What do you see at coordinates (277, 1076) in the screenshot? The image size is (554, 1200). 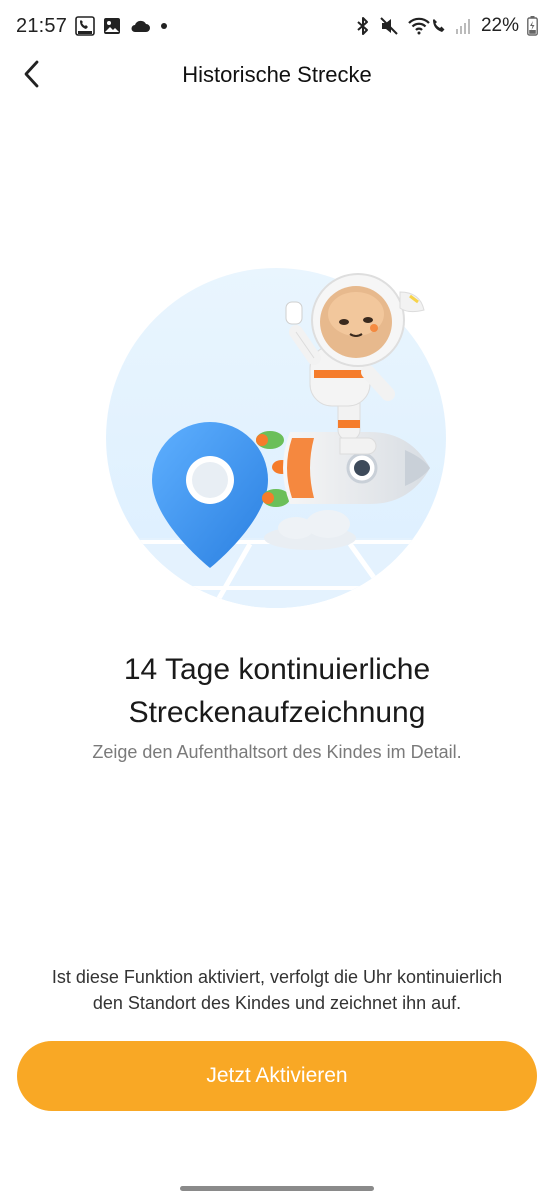 I see `activate-now-button: Jetzt Aktivieren` at bounding box center [277, 1076].